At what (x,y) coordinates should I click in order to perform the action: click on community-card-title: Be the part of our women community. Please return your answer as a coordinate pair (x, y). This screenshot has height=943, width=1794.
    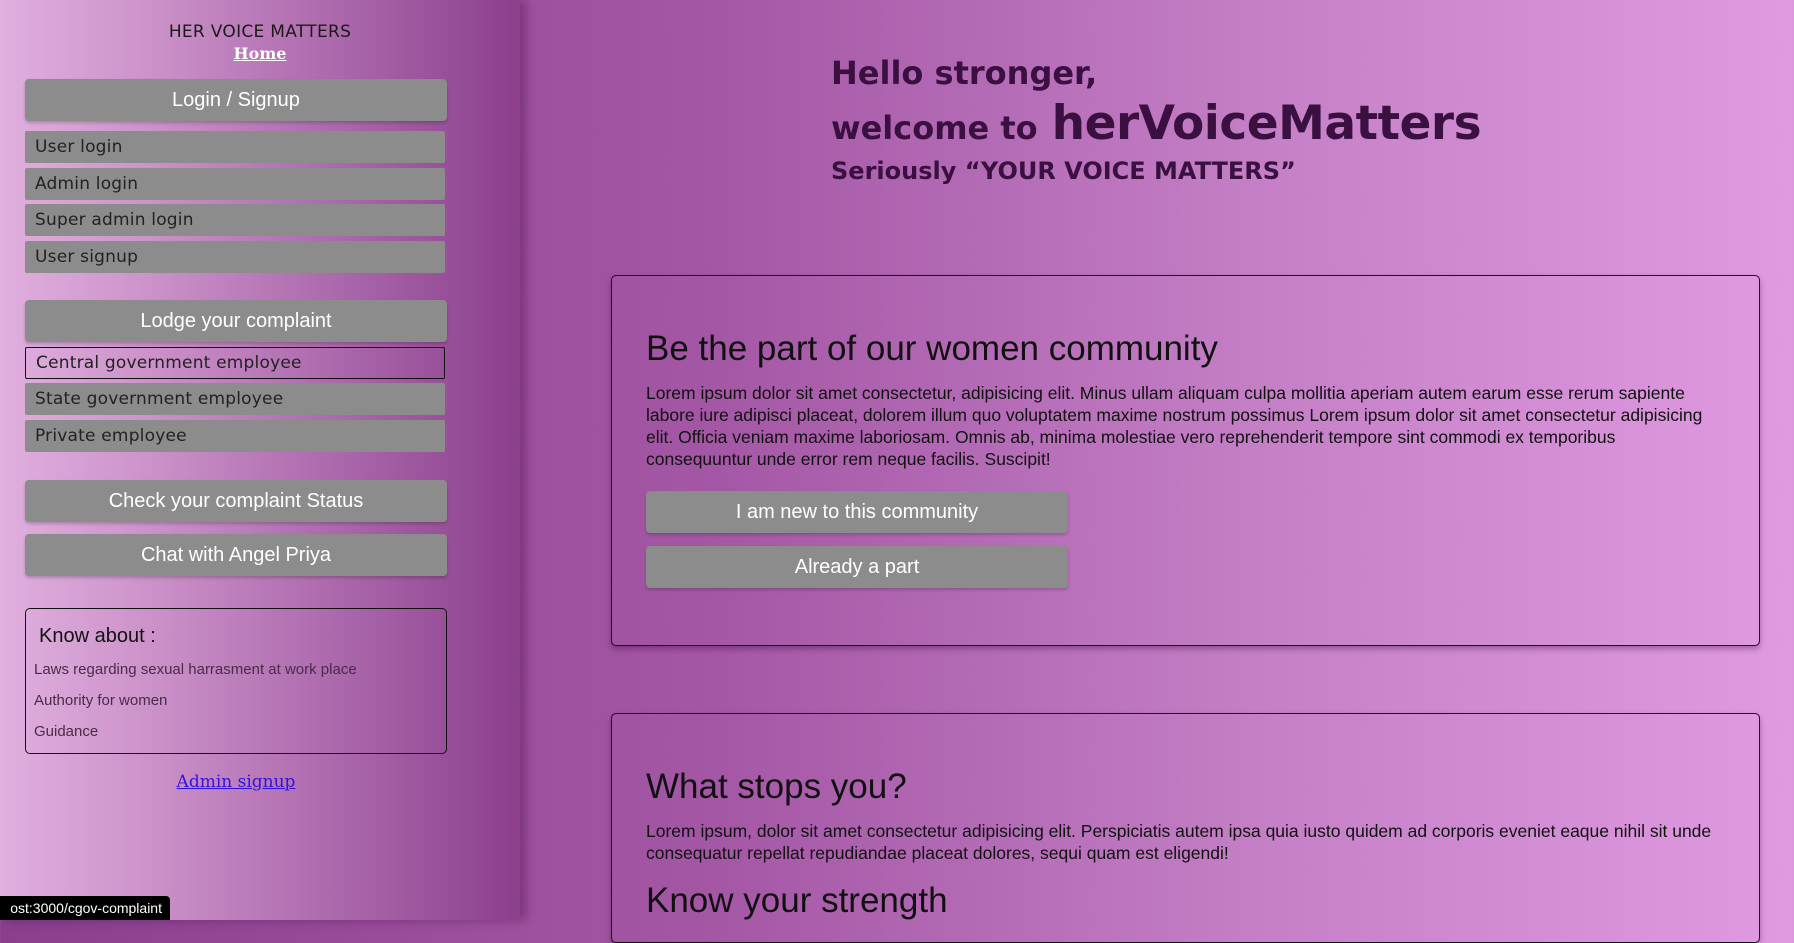
    Looking at the image, I should click on (932, 348).